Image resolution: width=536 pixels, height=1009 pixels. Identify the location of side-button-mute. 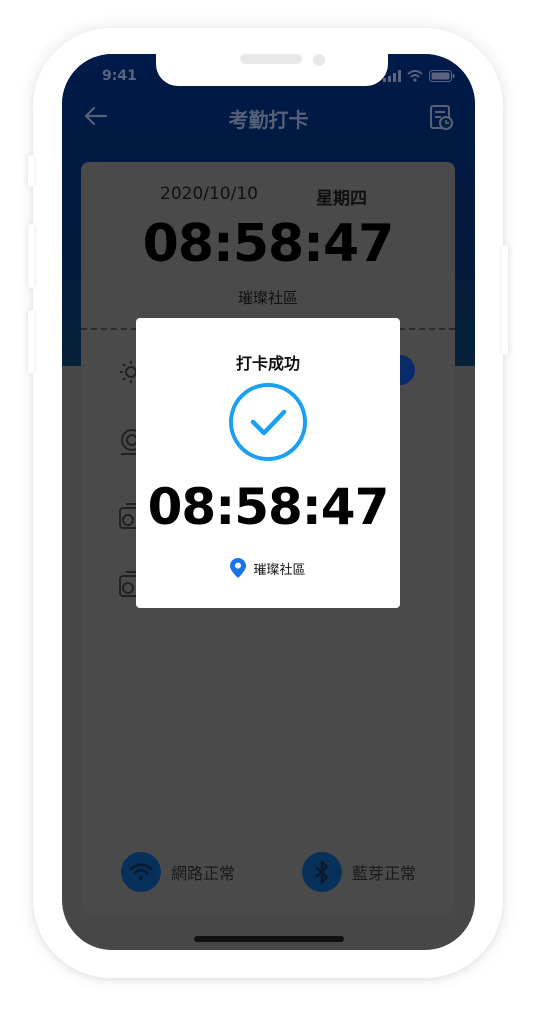
(31, 171).